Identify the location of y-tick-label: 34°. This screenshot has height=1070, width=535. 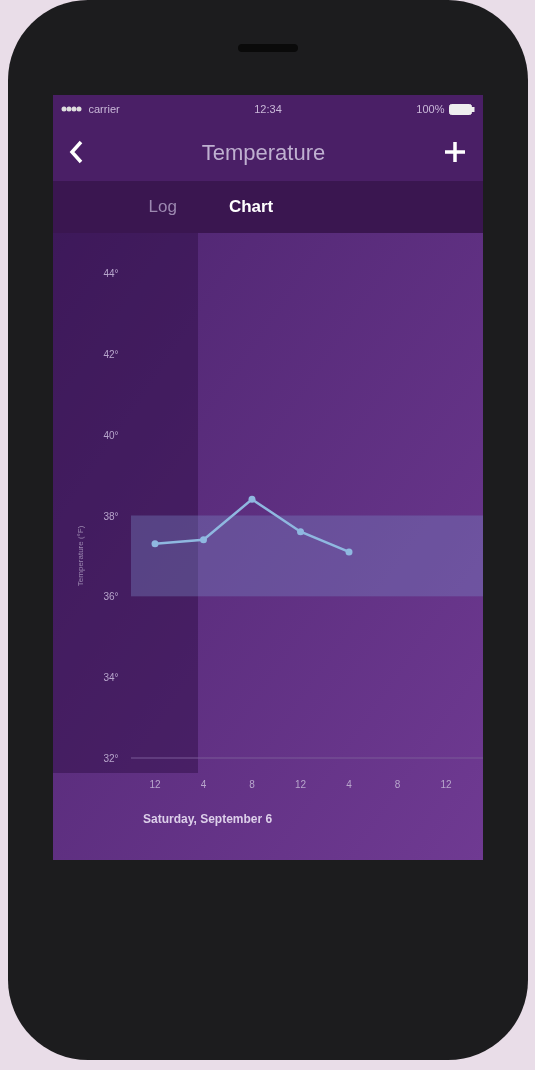
(110, 678).